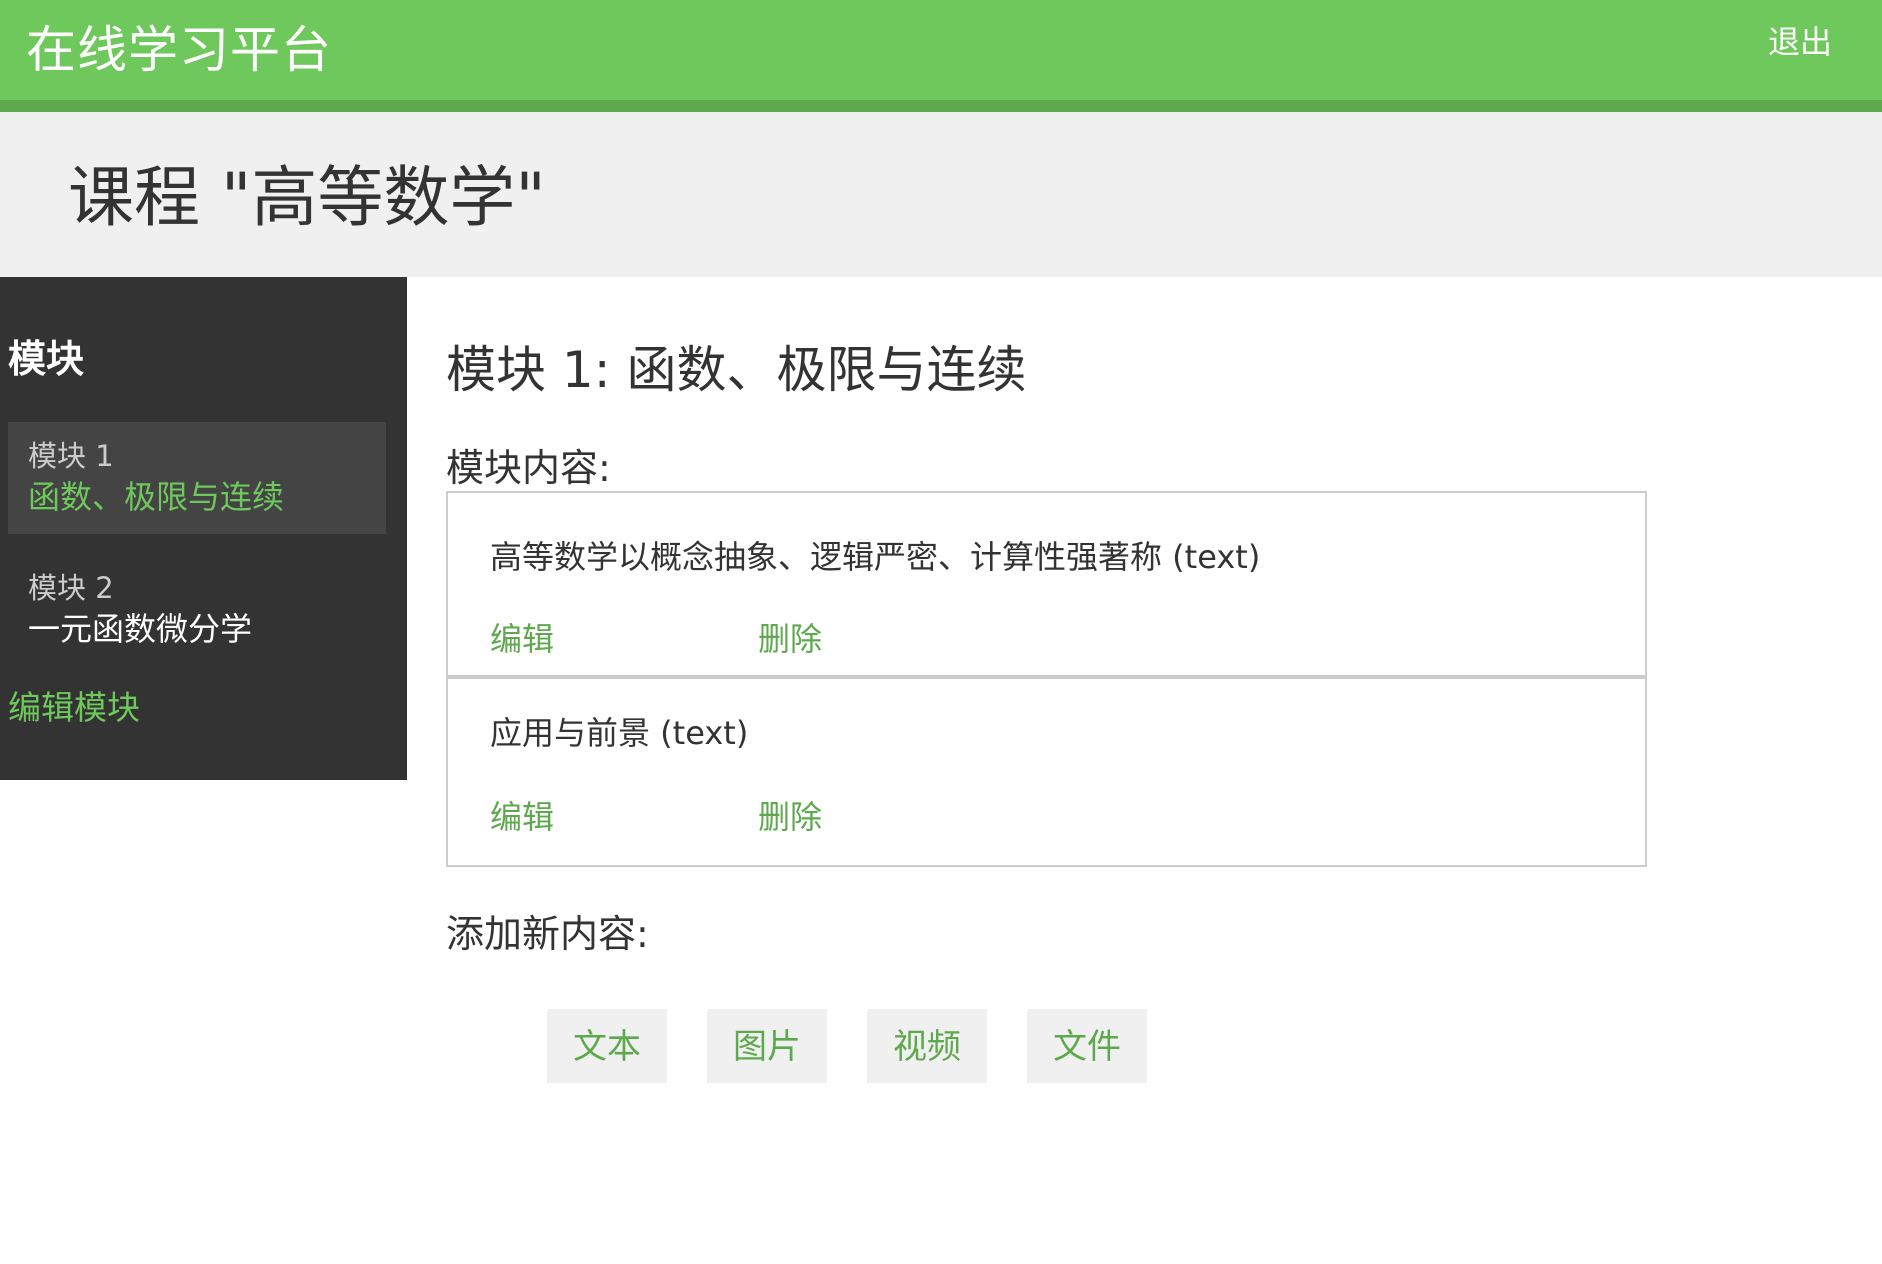 The height and width of the screenshot is (1264, 1882). I want to click on add-content-label: 添加新内容:, so click(547, 934).